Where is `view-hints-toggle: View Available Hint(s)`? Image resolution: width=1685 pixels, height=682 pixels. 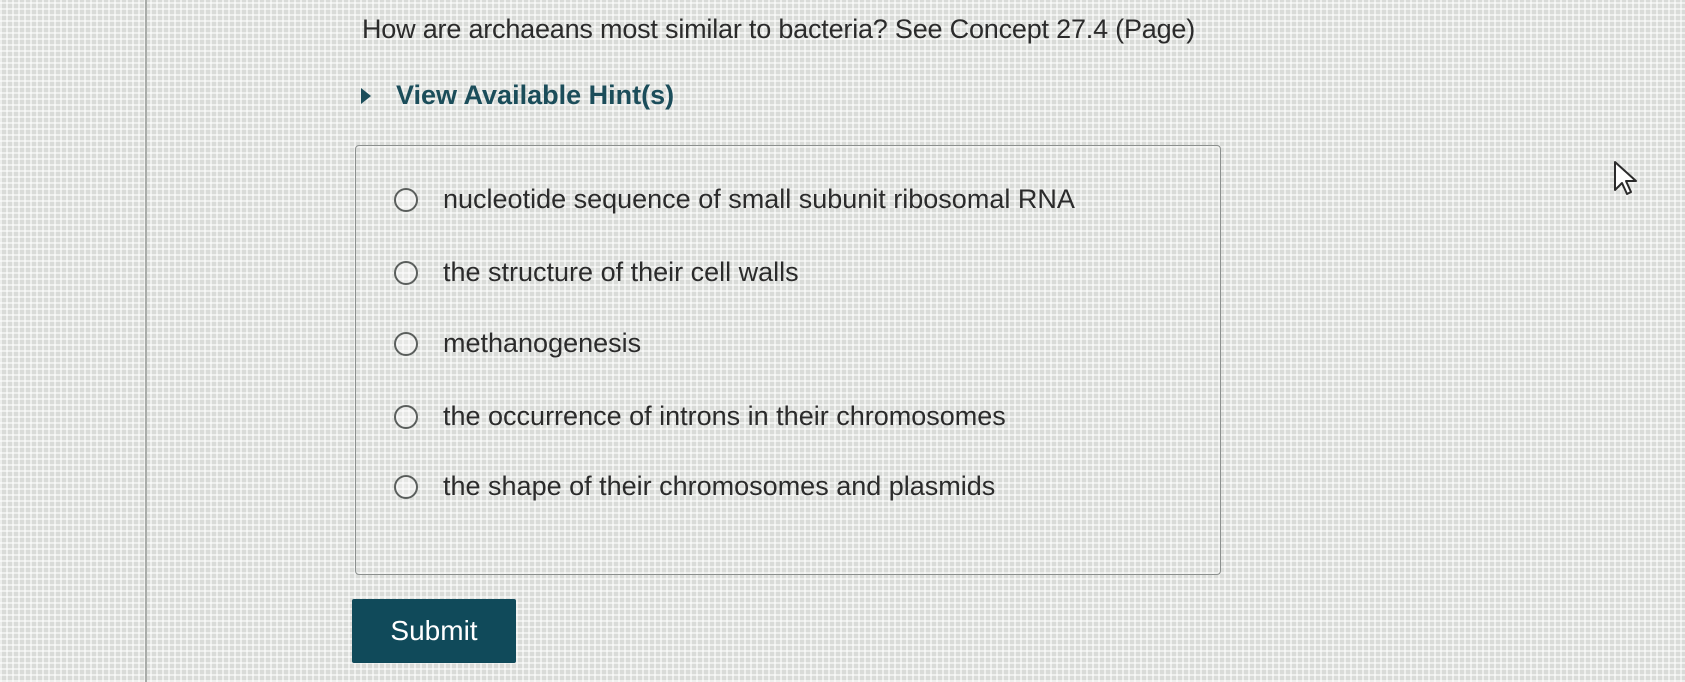
view-hints-toggle: View Available Hint(s) is located at coordinates (517, 95).